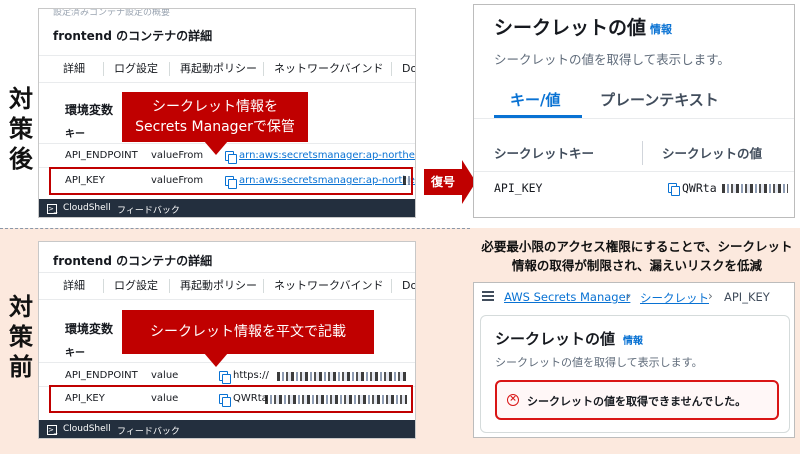 Image resolution: width=800 pixels, height=454 pixels. What do you see at coordinates (712, 153) in the screenshot?
I see `col-secret-value: シークレットの値` at bounding box center [712, 153].